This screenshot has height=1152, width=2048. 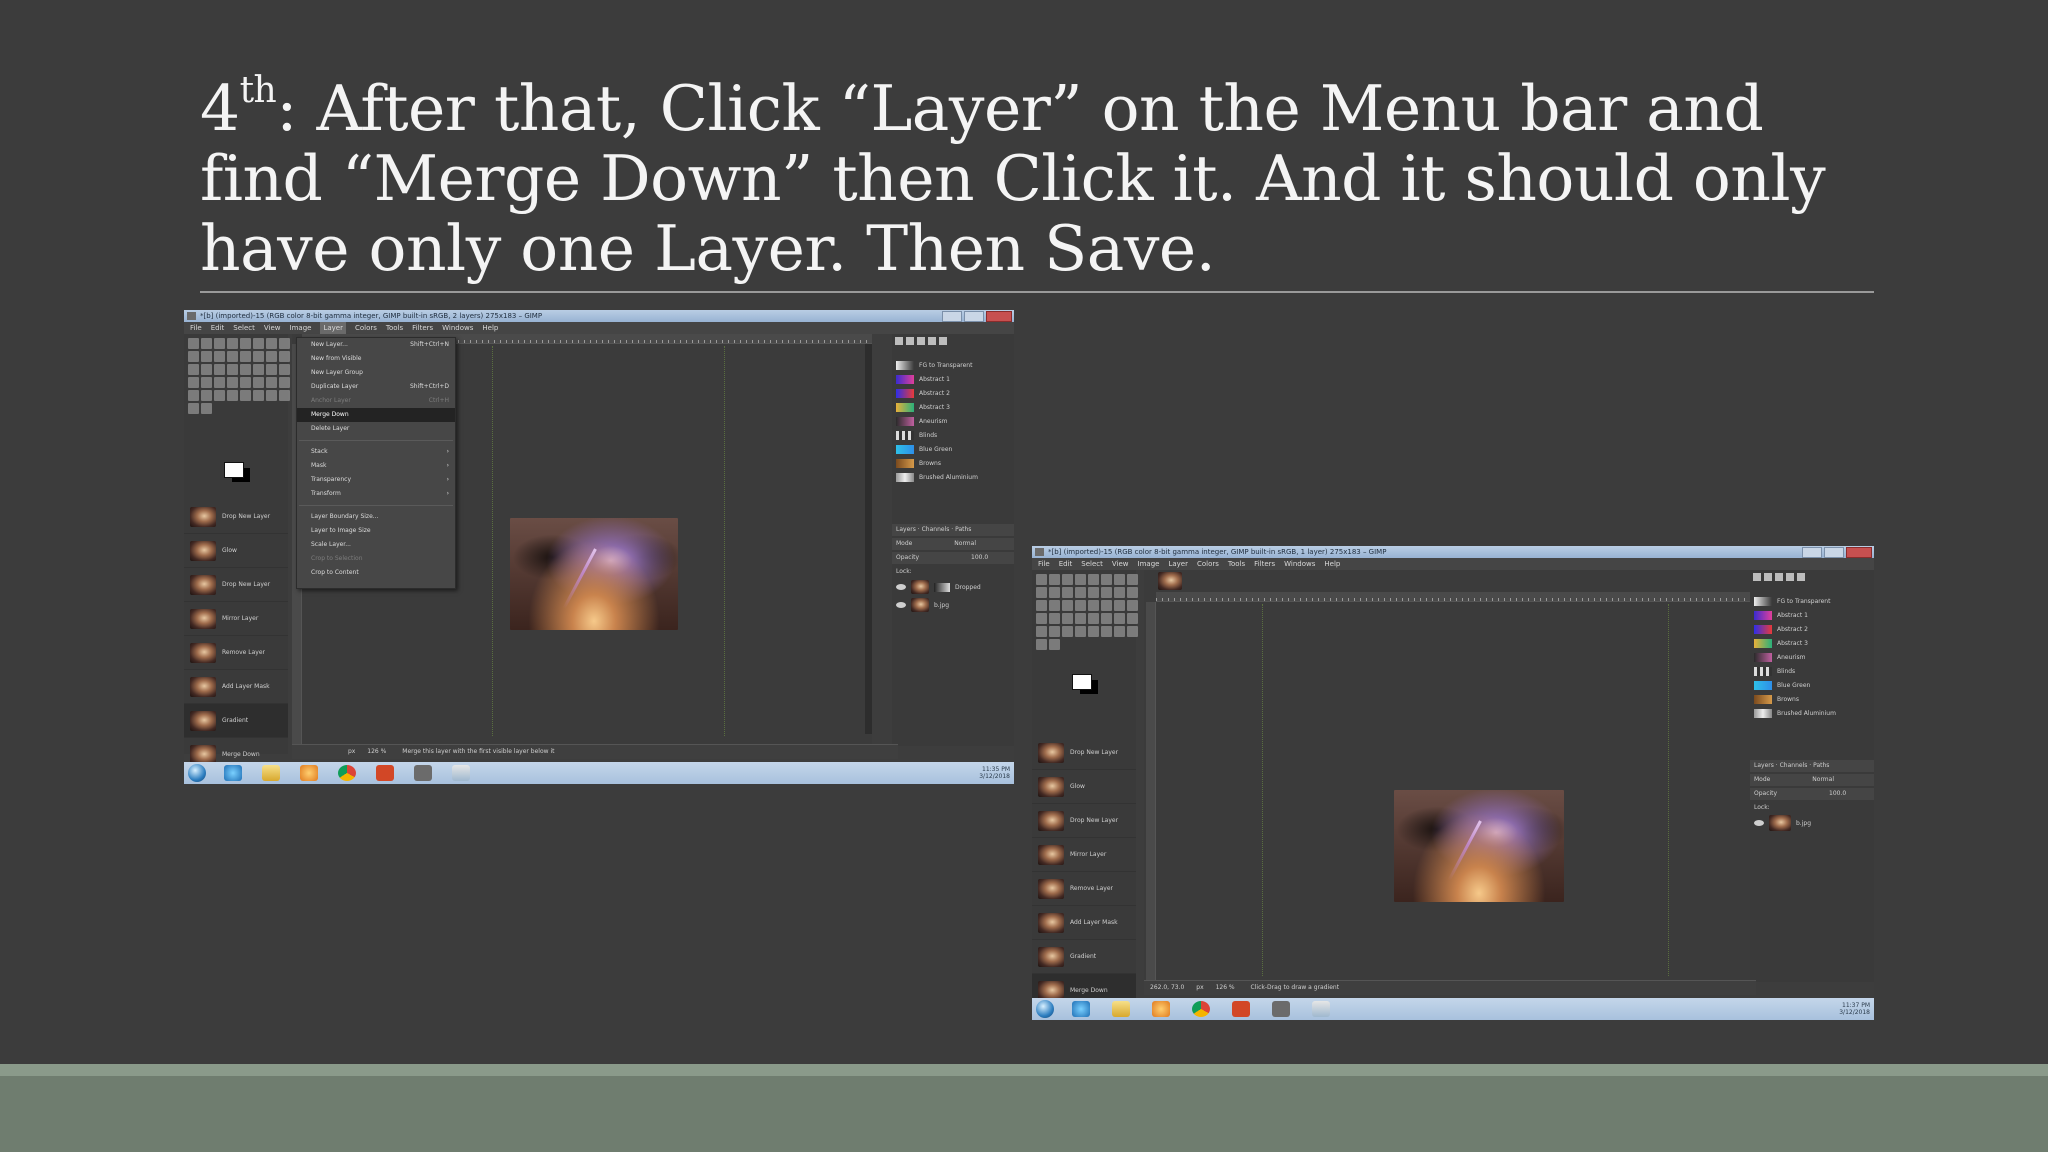 I want to click on list-item: Gradient, so click(x=236, y=721).